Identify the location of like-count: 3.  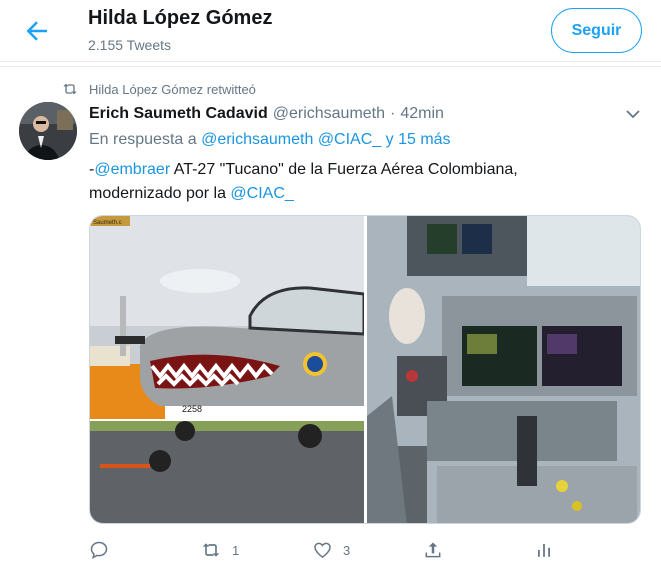
(347, 550).